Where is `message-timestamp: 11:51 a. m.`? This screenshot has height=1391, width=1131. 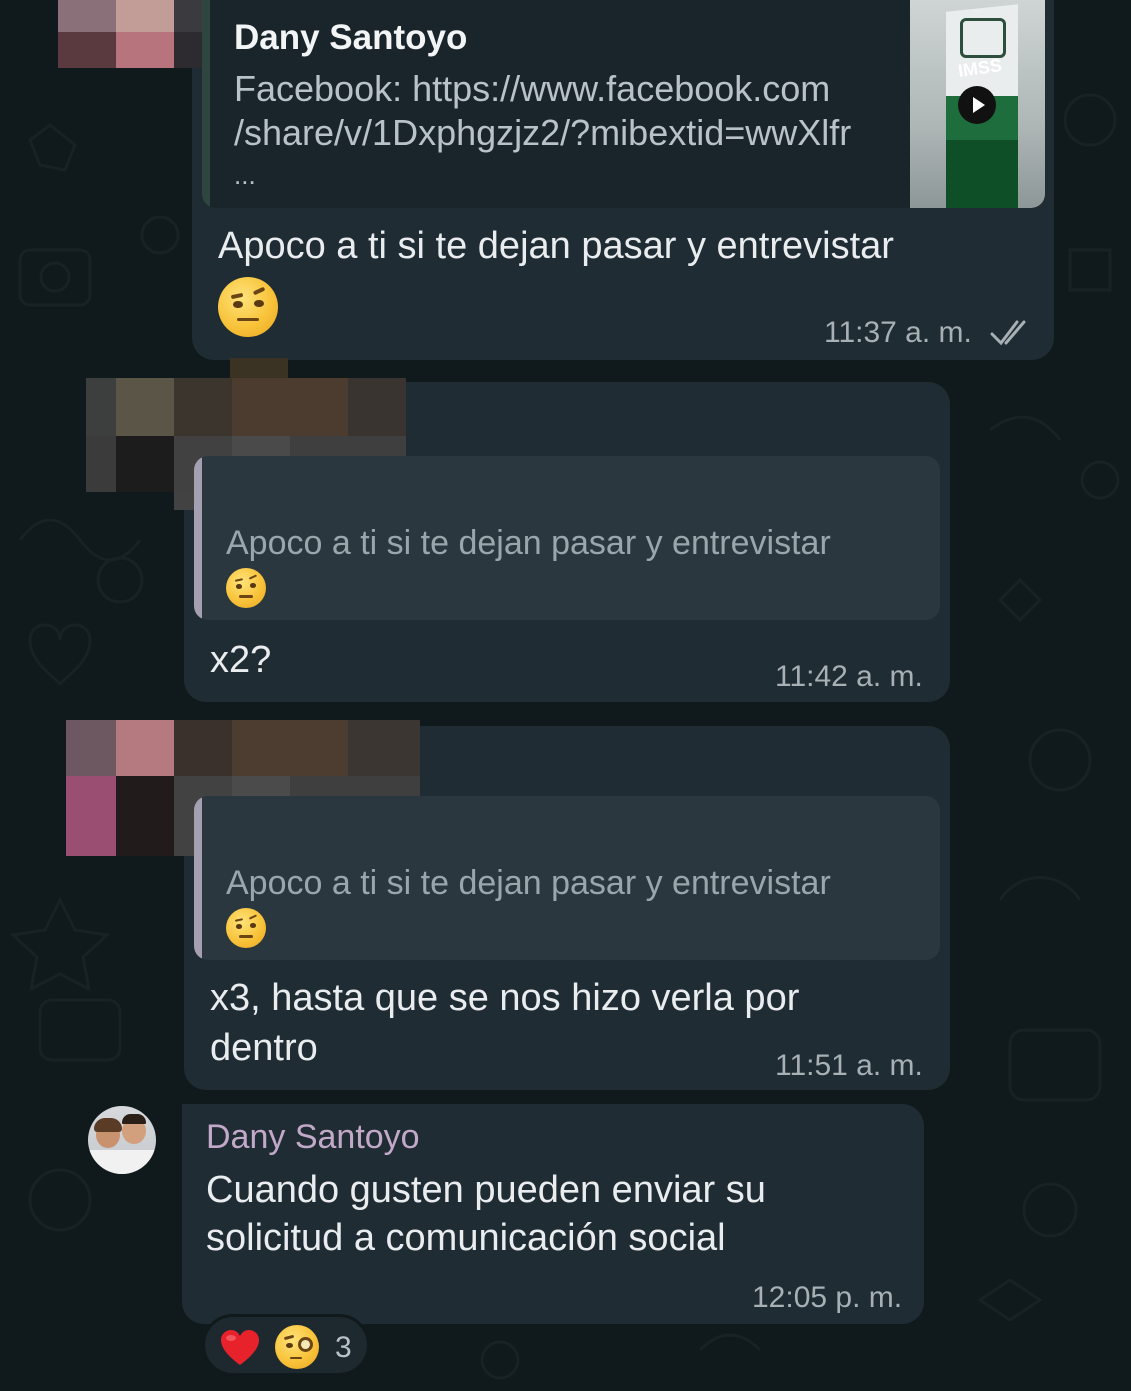
message-timestamp: 11:51 a. m. is located at coordinates (849, 1065).